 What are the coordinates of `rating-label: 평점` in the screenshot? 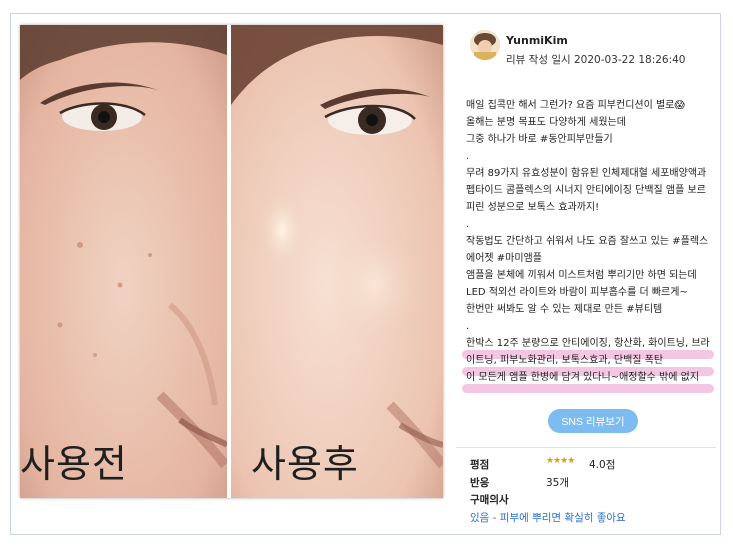 It's located at (480, 465).